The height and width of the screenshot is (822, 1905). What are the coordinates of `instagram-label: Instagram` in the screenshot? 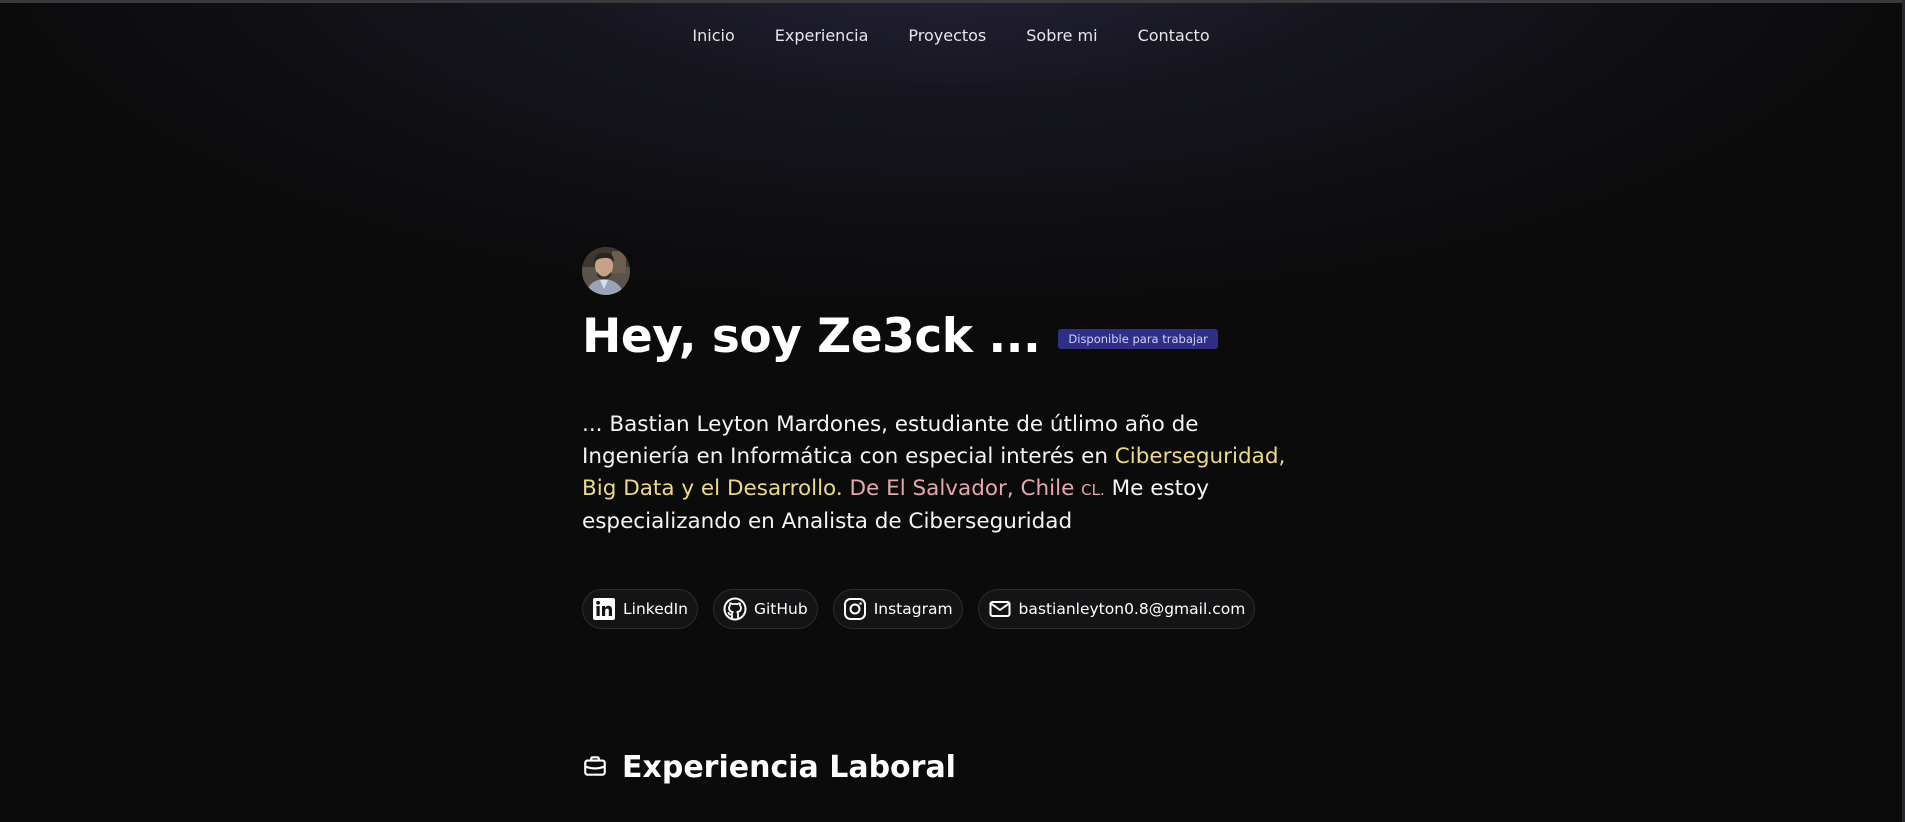 It's located at (913, 609).